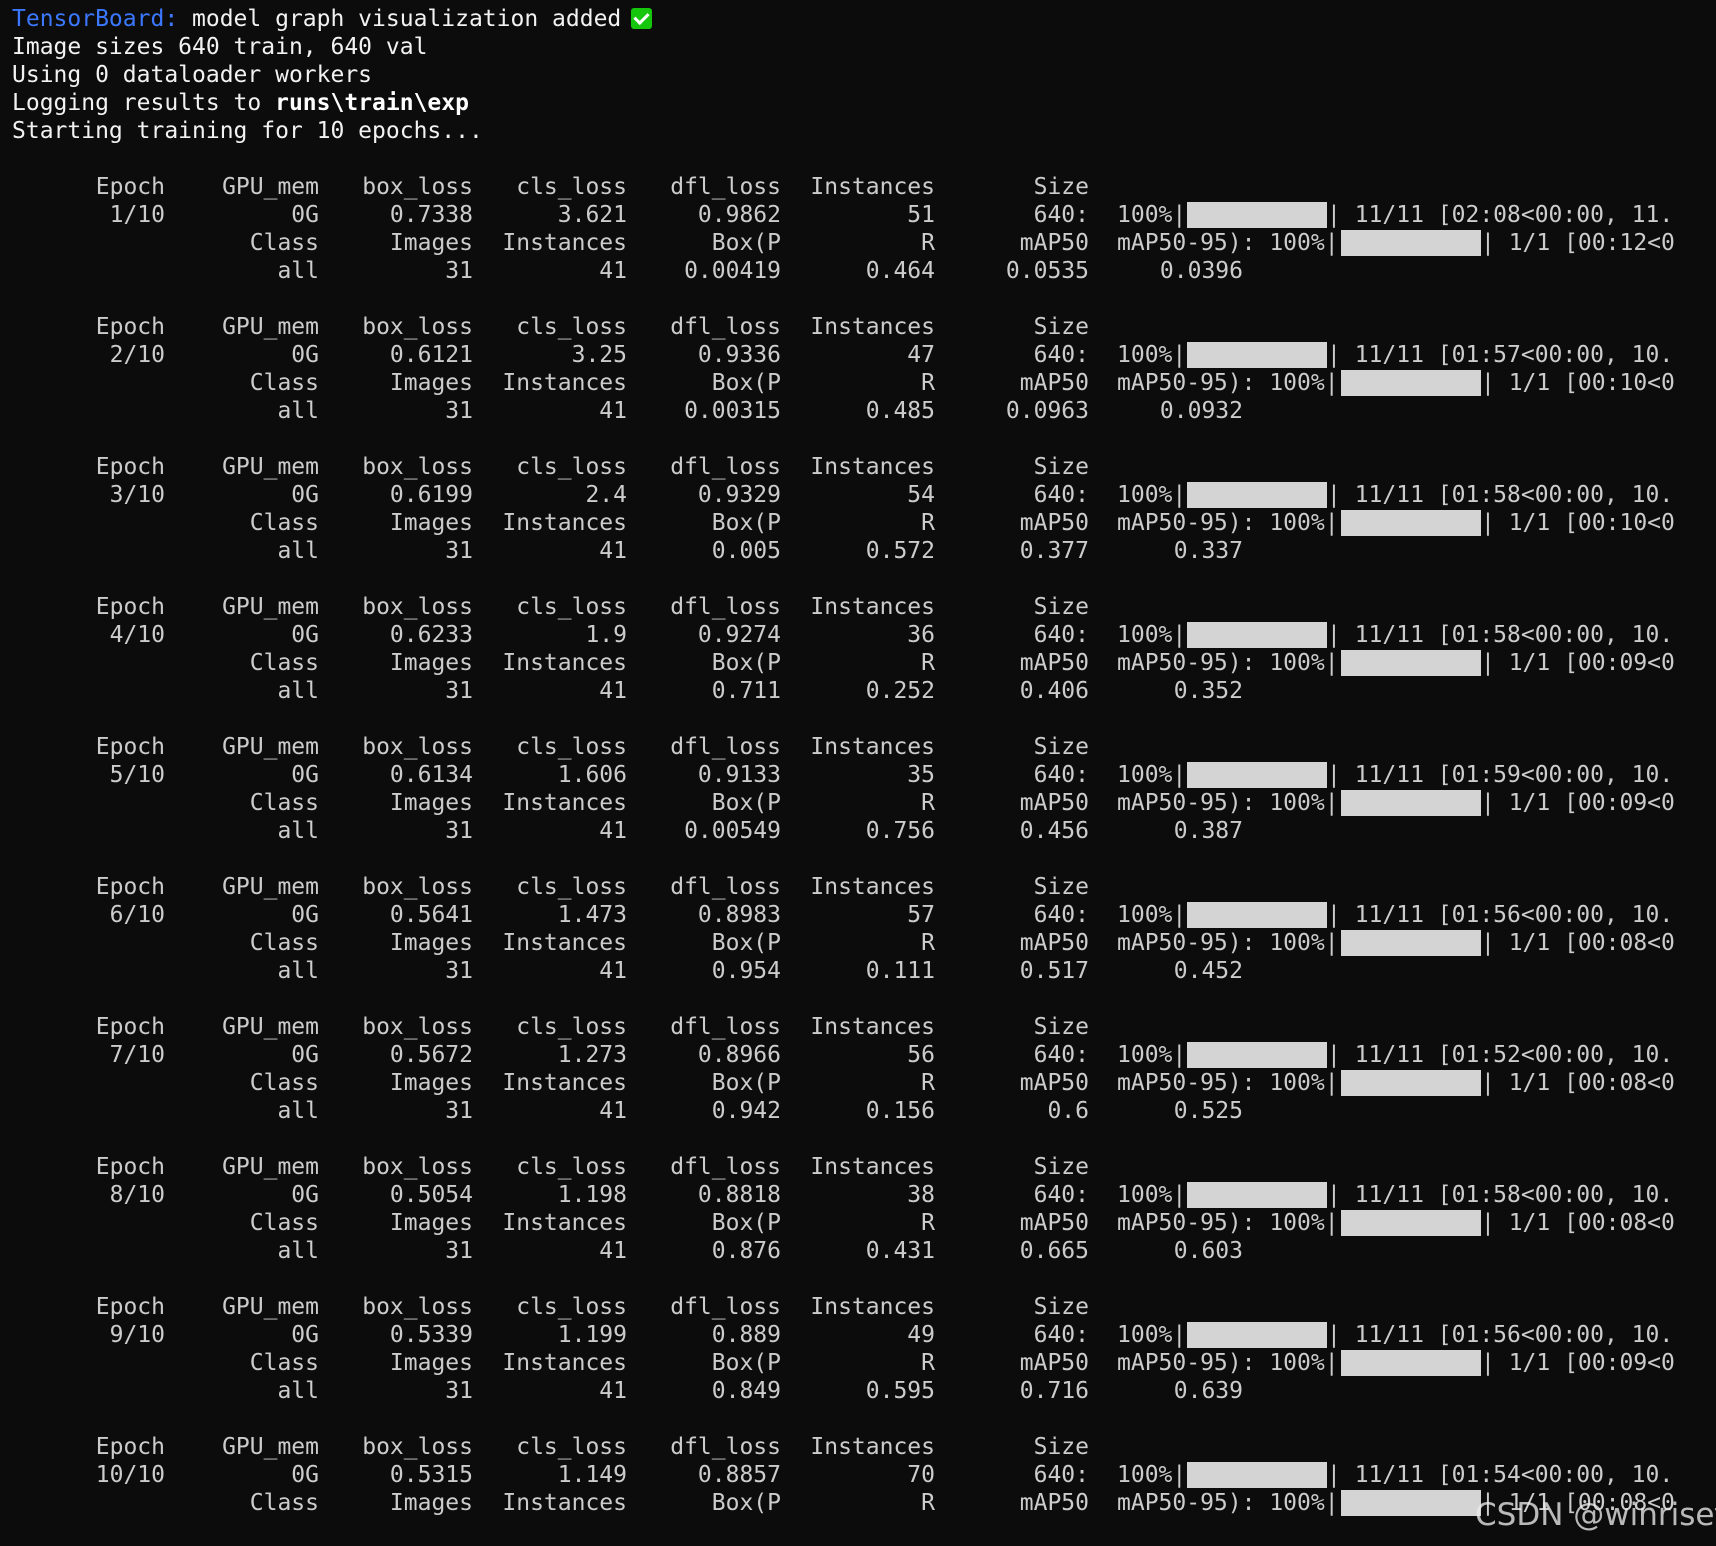 The image size is (1716, 1546). I want to click on train-value-cls_loss: 1.199, so click(592, 1335).